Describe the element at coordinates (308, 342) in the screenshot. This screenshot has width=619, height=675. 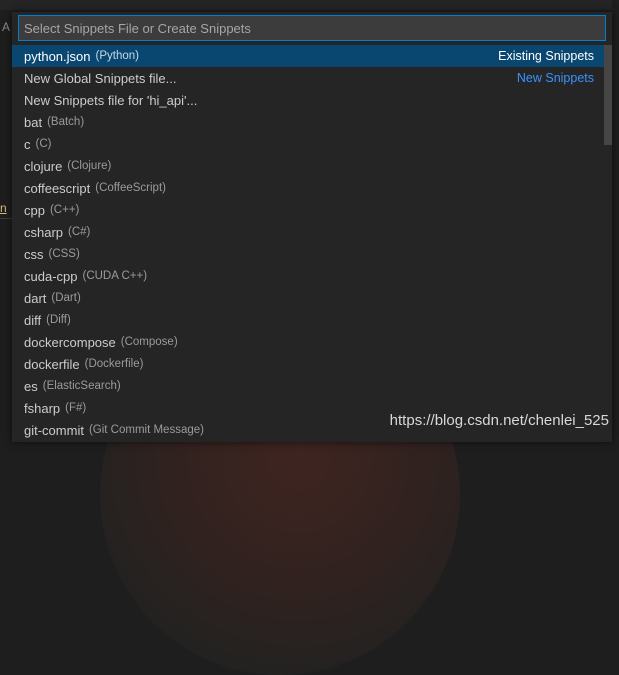
I see `quick-pick-item: dockercompose (Compose)` at that location.